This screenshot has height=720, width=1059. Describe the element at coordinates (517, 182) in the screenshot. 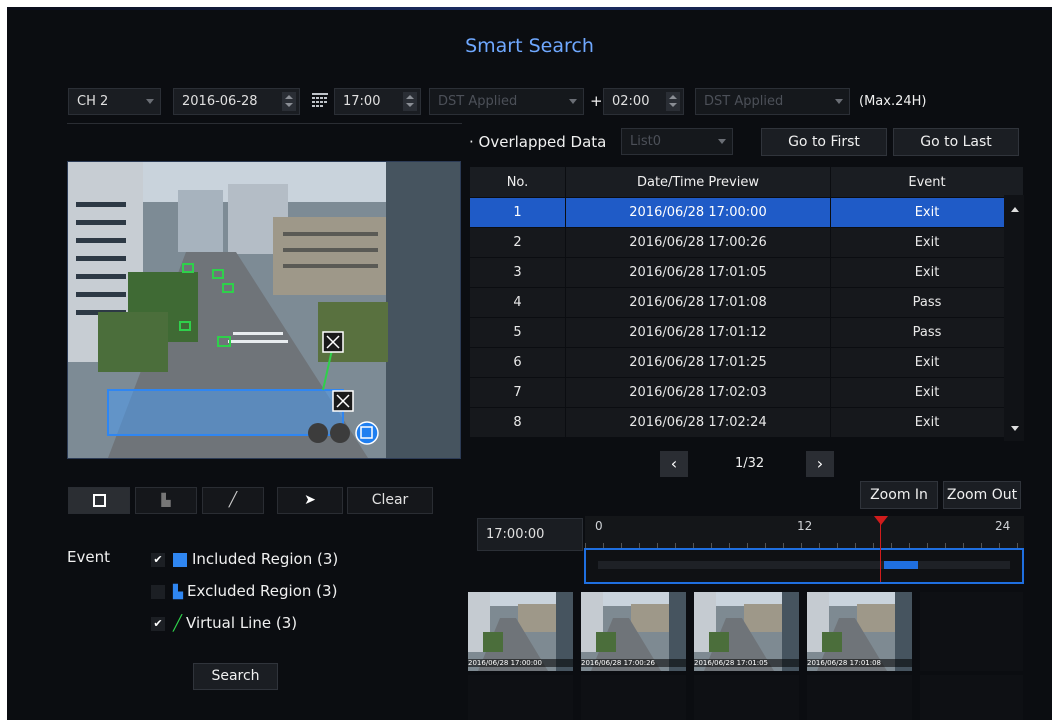

I see `col-no: No.` at that location.